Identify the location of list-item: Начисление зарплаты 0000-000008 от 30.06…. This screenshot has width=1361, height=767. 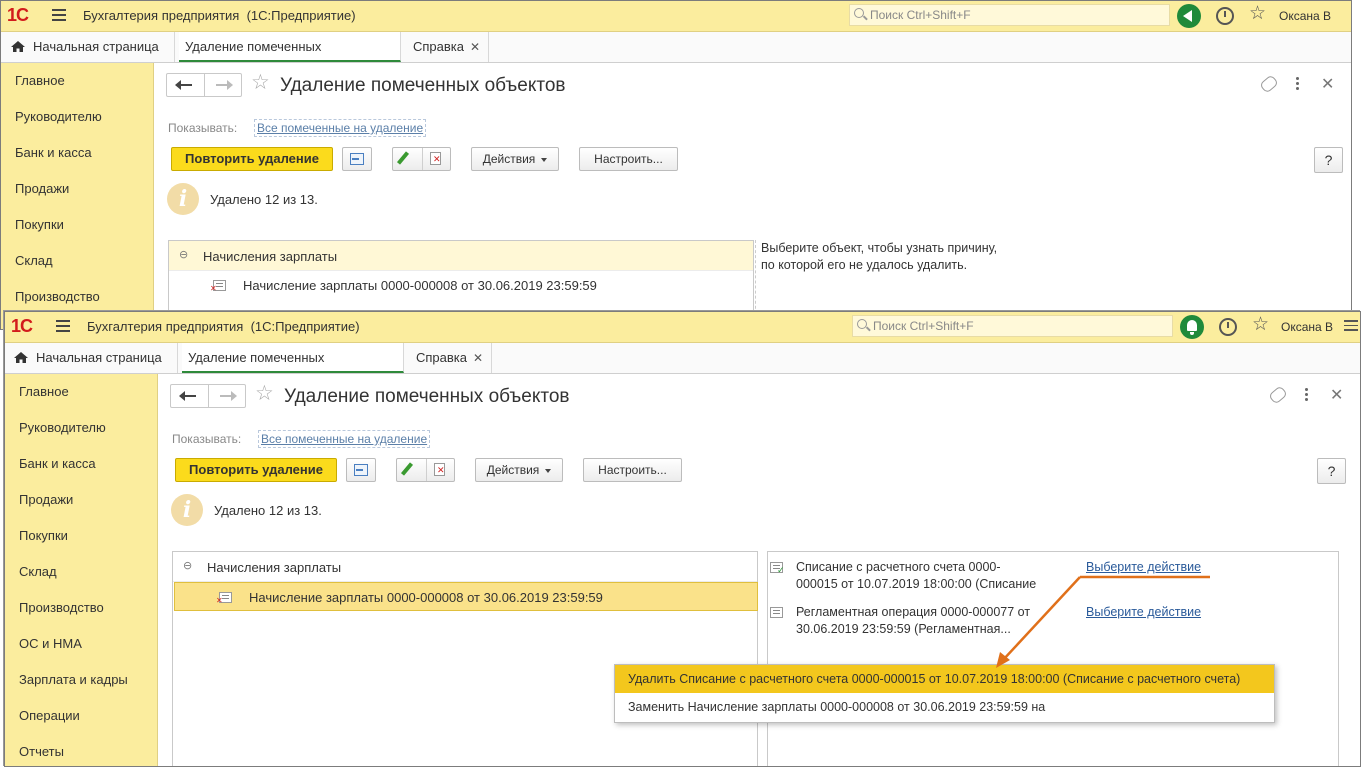
(461, 285).